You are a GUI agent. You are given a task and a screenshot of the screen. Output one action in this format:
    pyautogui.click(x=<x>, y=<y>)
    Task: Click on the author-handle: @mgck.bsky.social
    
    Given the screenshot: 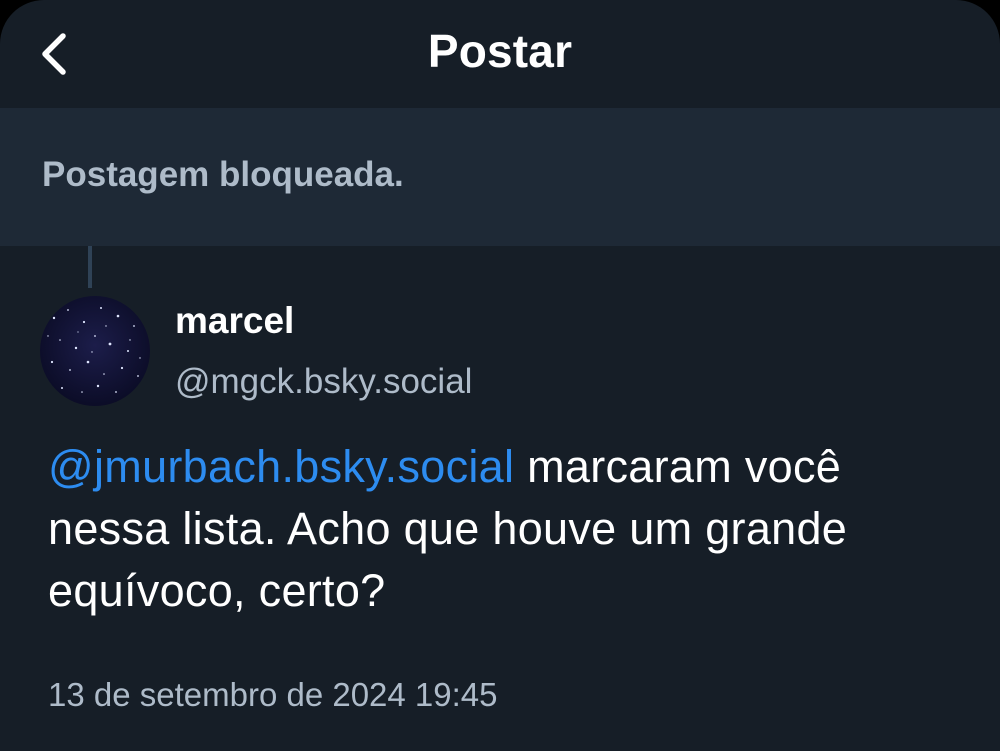 What is the action you would take?
    pyautogui.click(x=323, y=382)
    